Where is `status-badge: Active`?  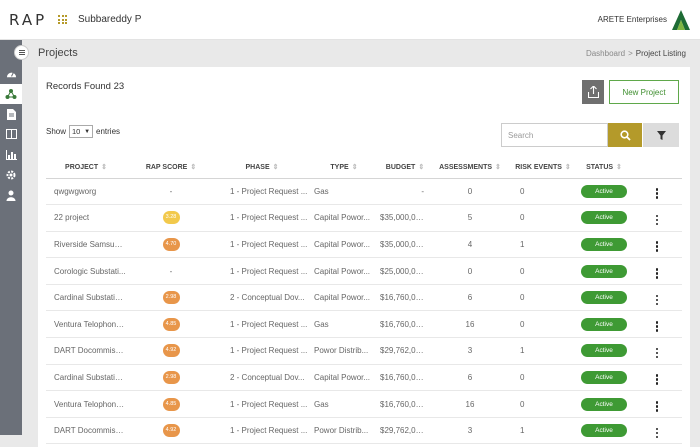
status-badge: Active is located at coordinates (604, 324).